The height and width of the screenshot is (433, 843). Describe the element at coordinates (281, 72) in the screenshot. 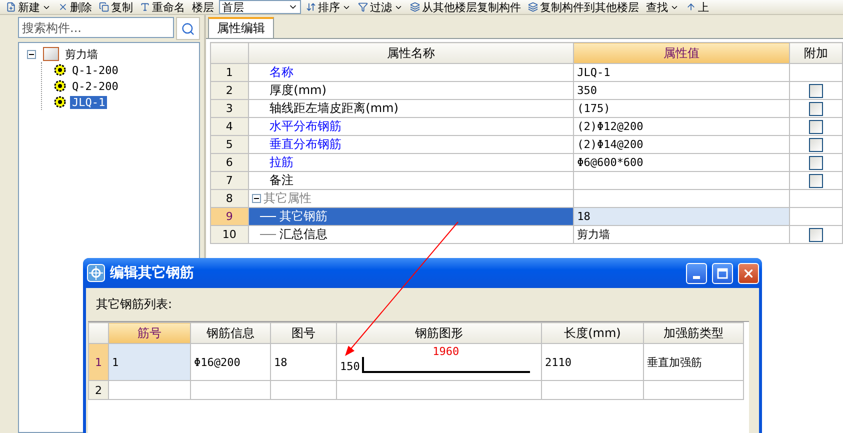

I see `property-name: 名称` at that location.